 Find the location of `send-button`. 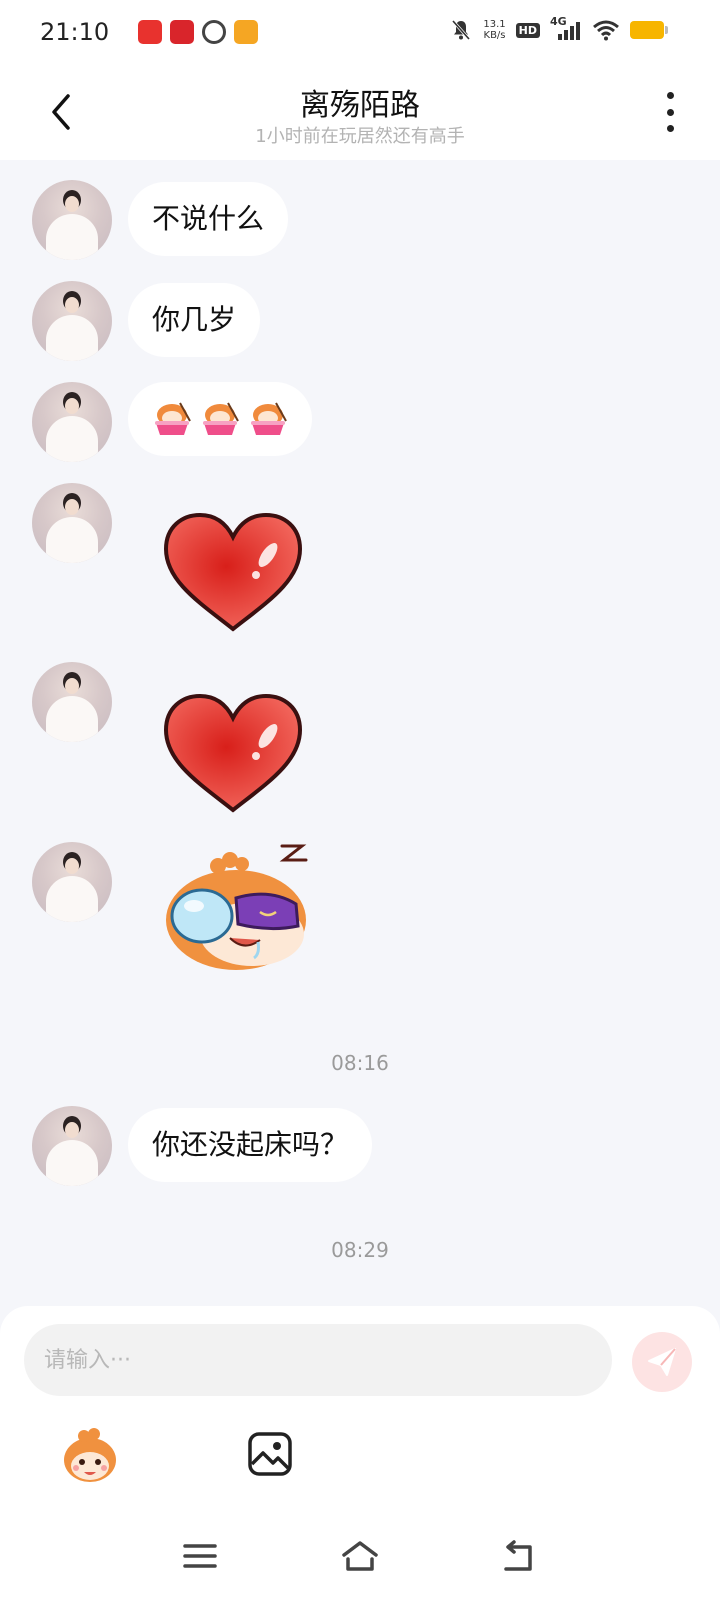

send-button is located at coordinates (662, 1362).